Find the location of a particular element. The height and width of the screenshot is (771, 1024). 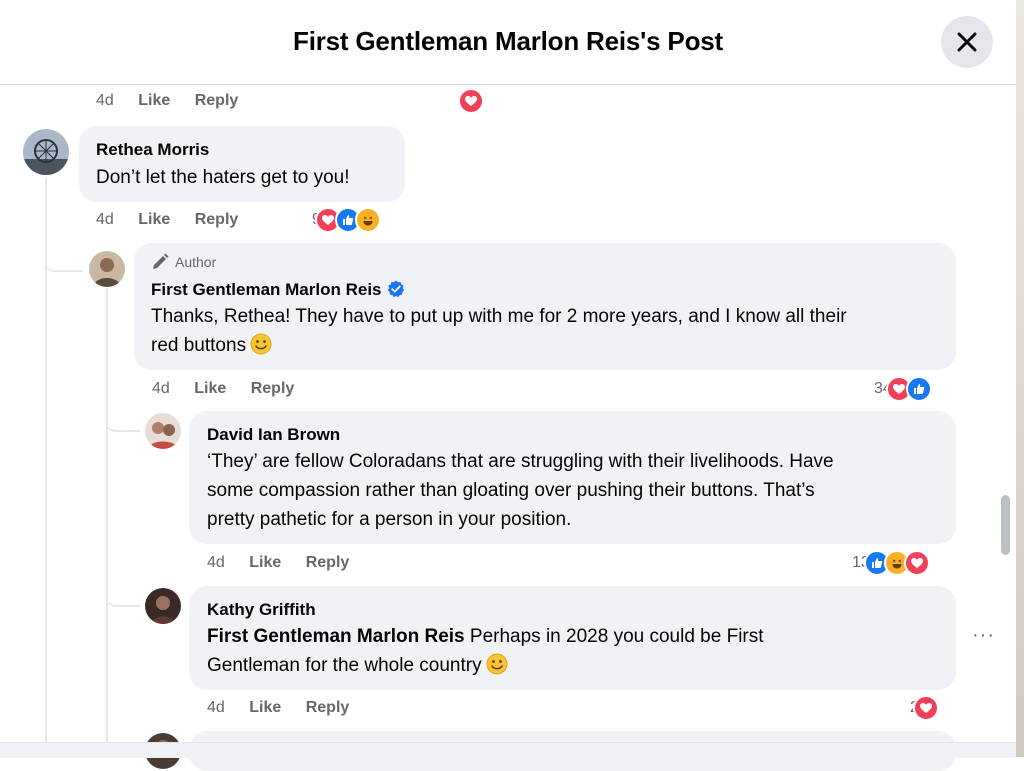

close-button is located at coordinates (967, 42).